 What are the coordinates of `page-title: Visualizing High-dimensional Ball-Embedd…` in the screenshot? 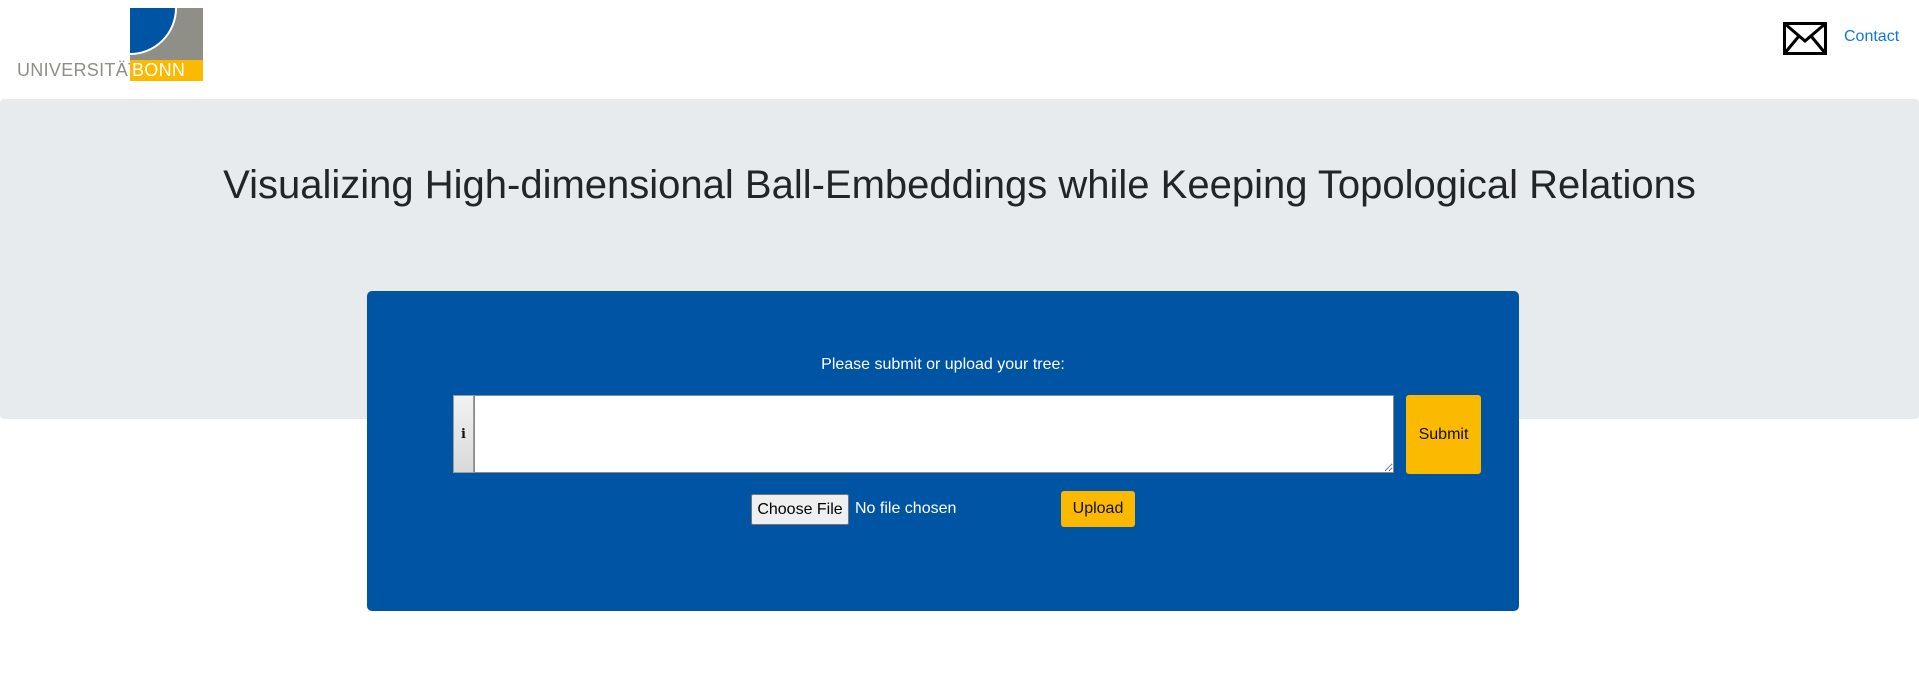 It's located at (959, 185).